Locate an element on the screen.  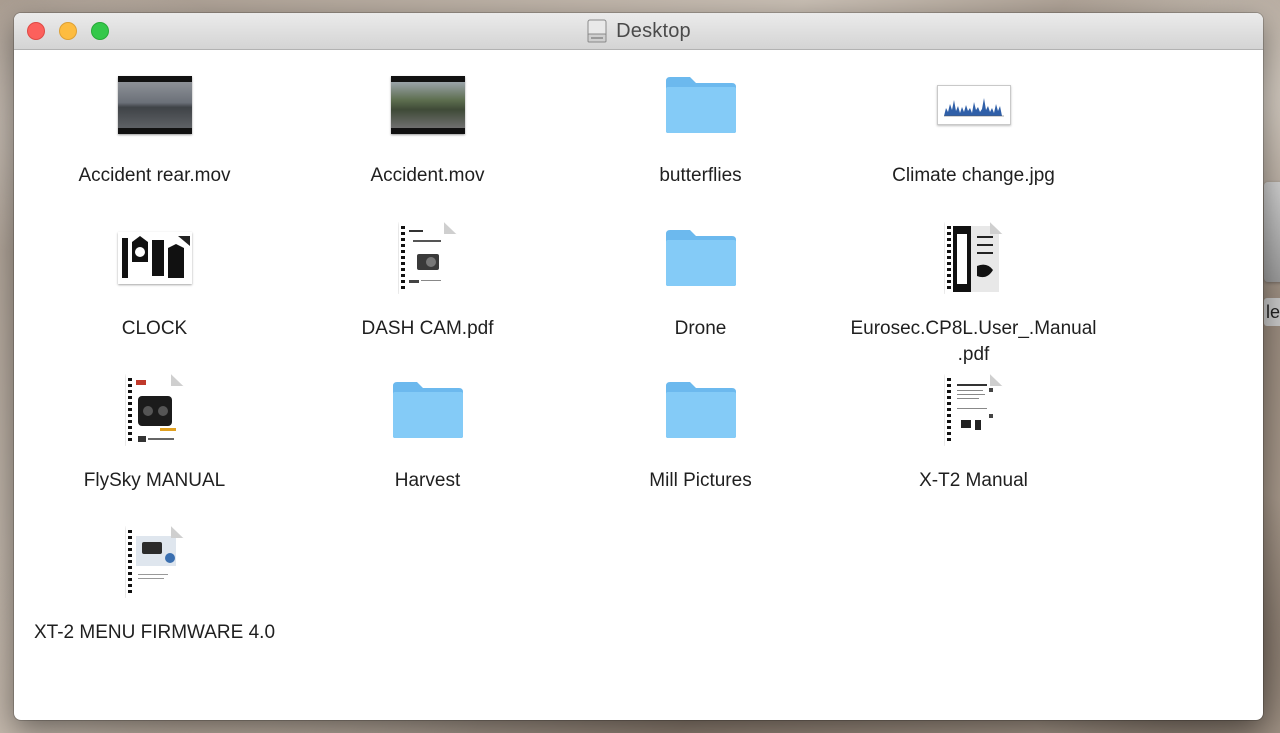
file-name: Accident rear.mov is located at coordinates (154, 175).